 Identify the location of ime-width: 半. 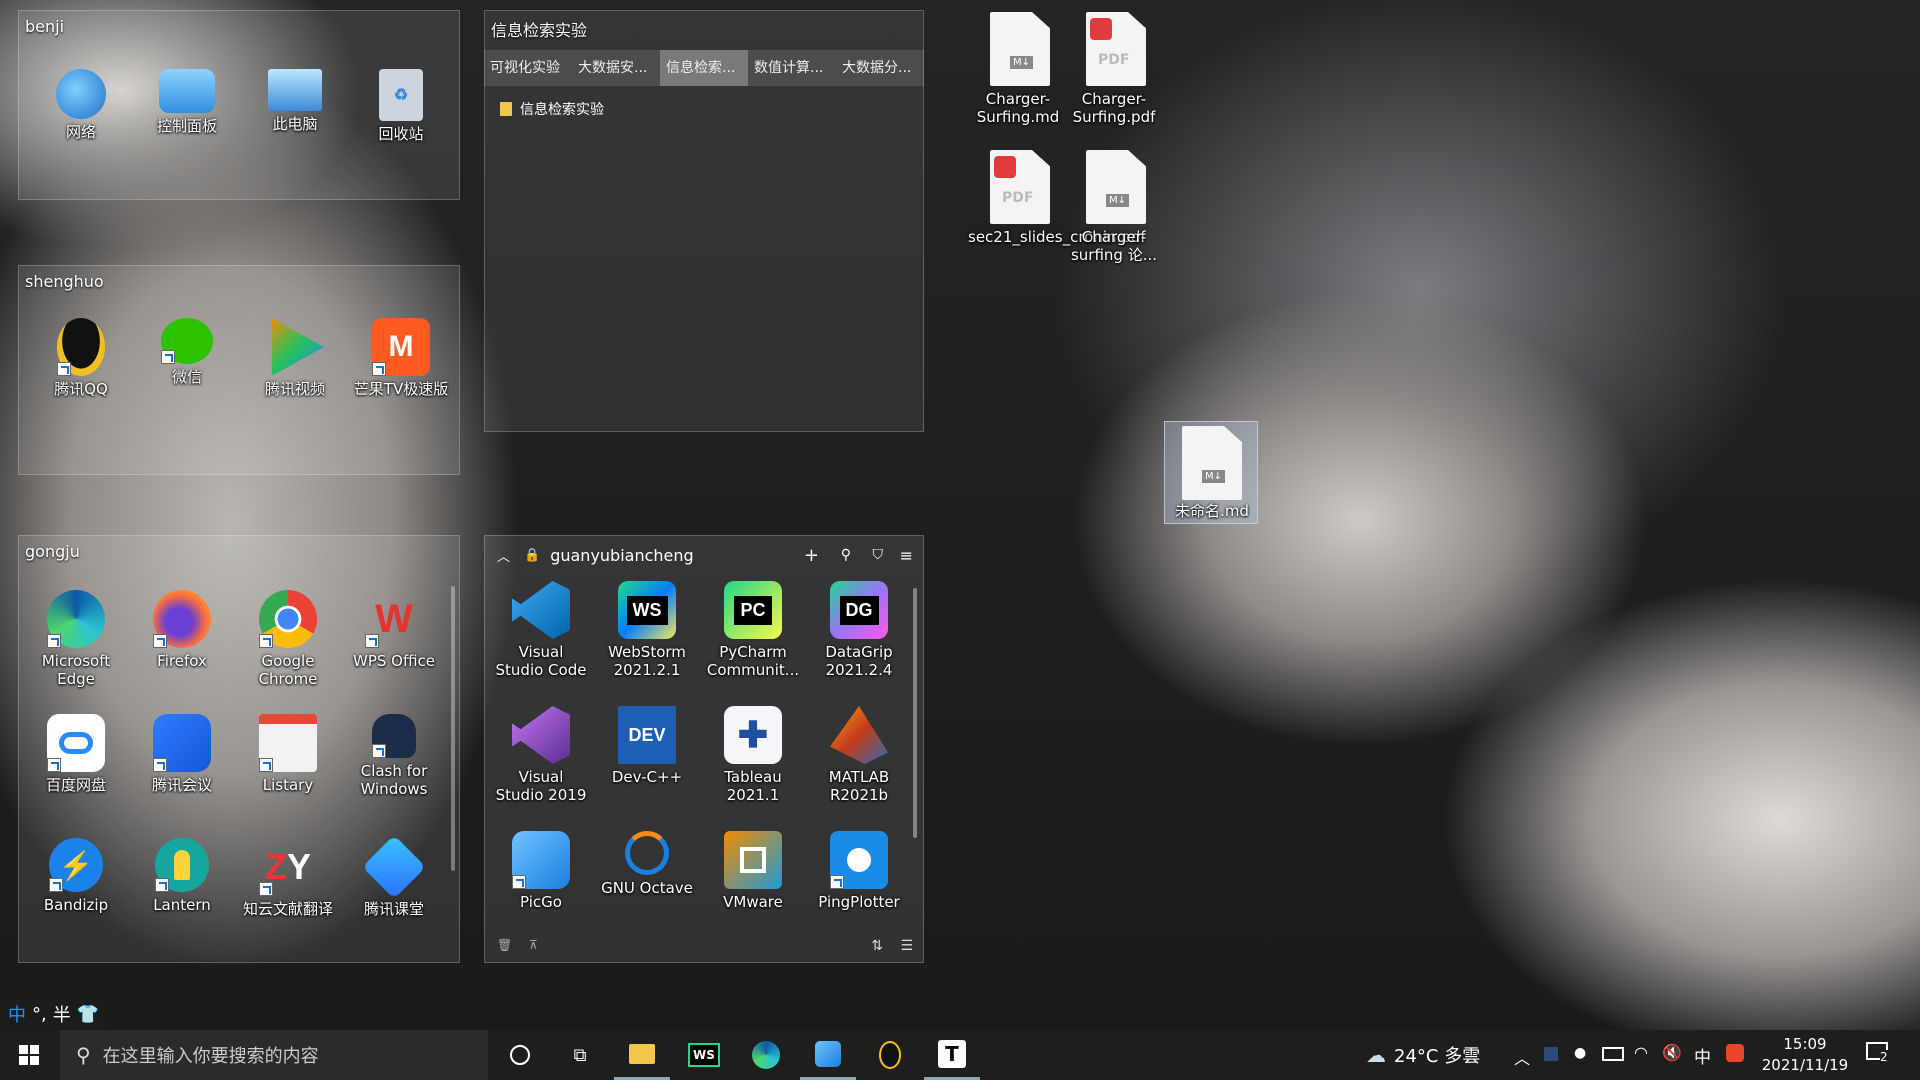
(62, 1014).